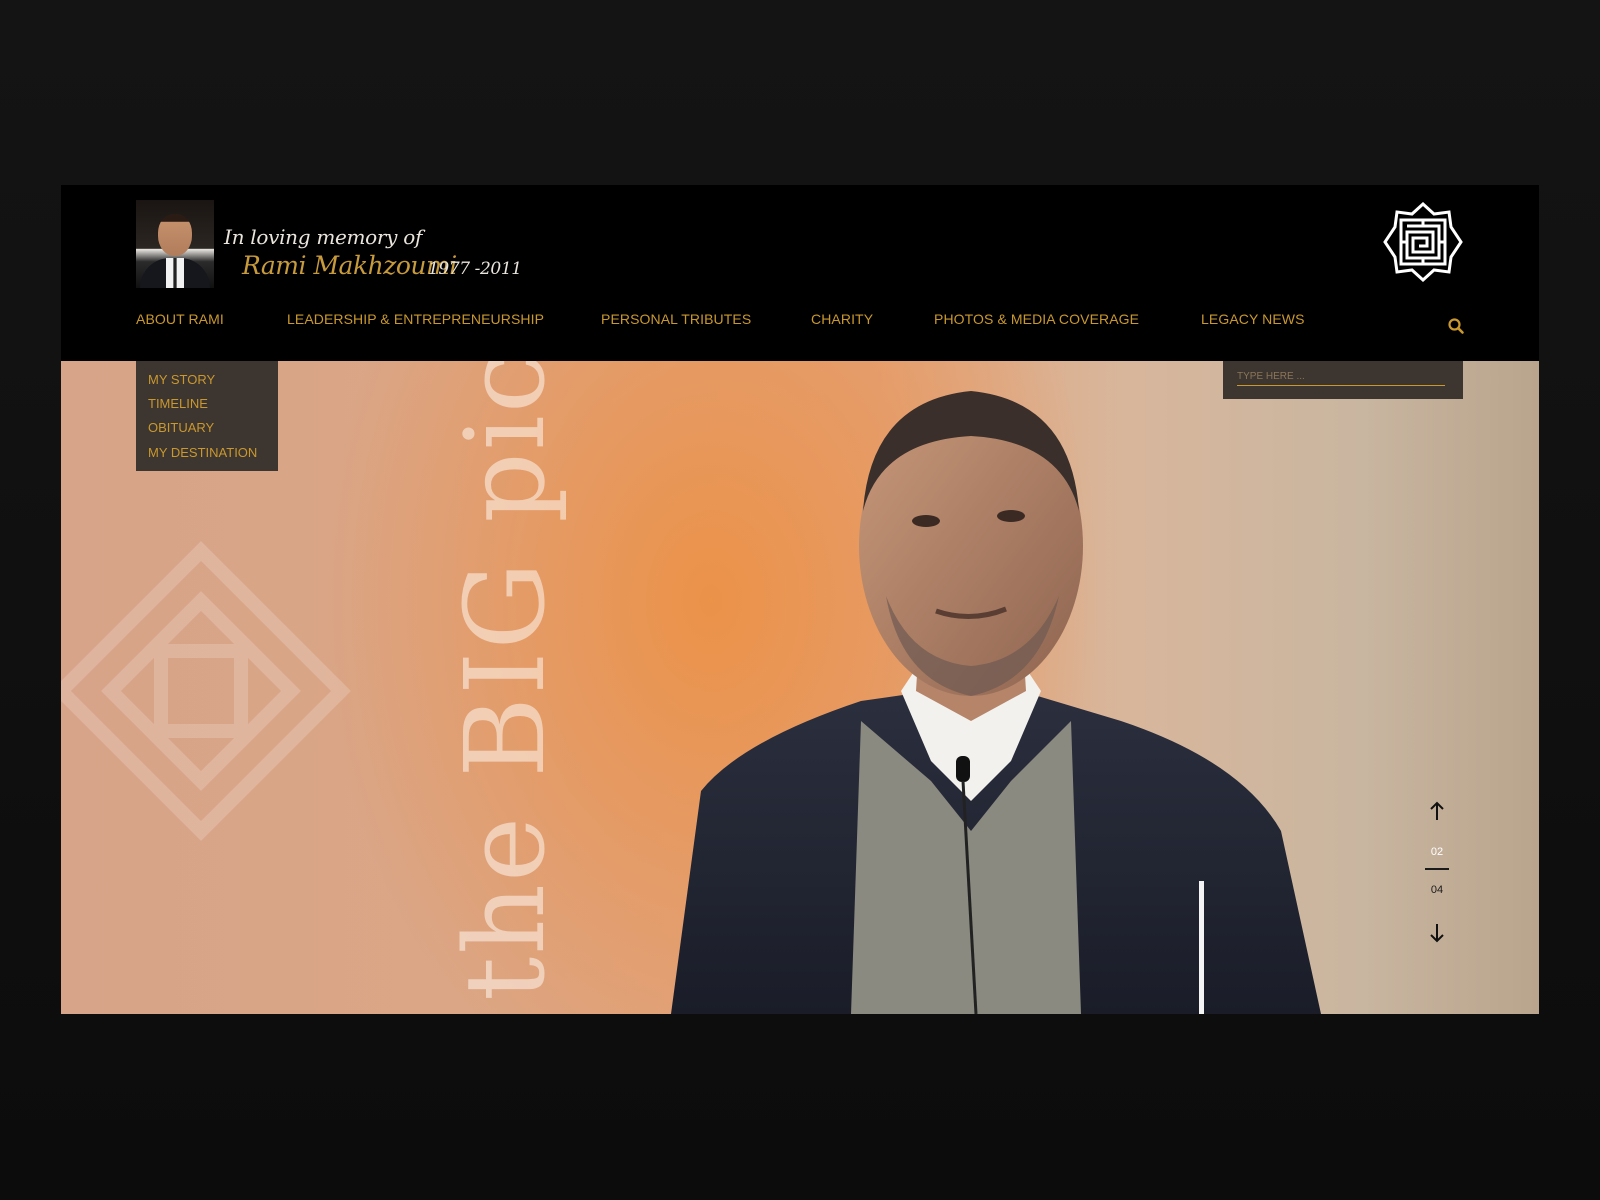 The height and width of the screenshot is (1200, 1600). What do you see at coordinates (1036, 319) in the screenshot?
I see `nav-item-photos-media: PHOTOS & MEDIA COVERAGE` at bounding box center [1036, 319].